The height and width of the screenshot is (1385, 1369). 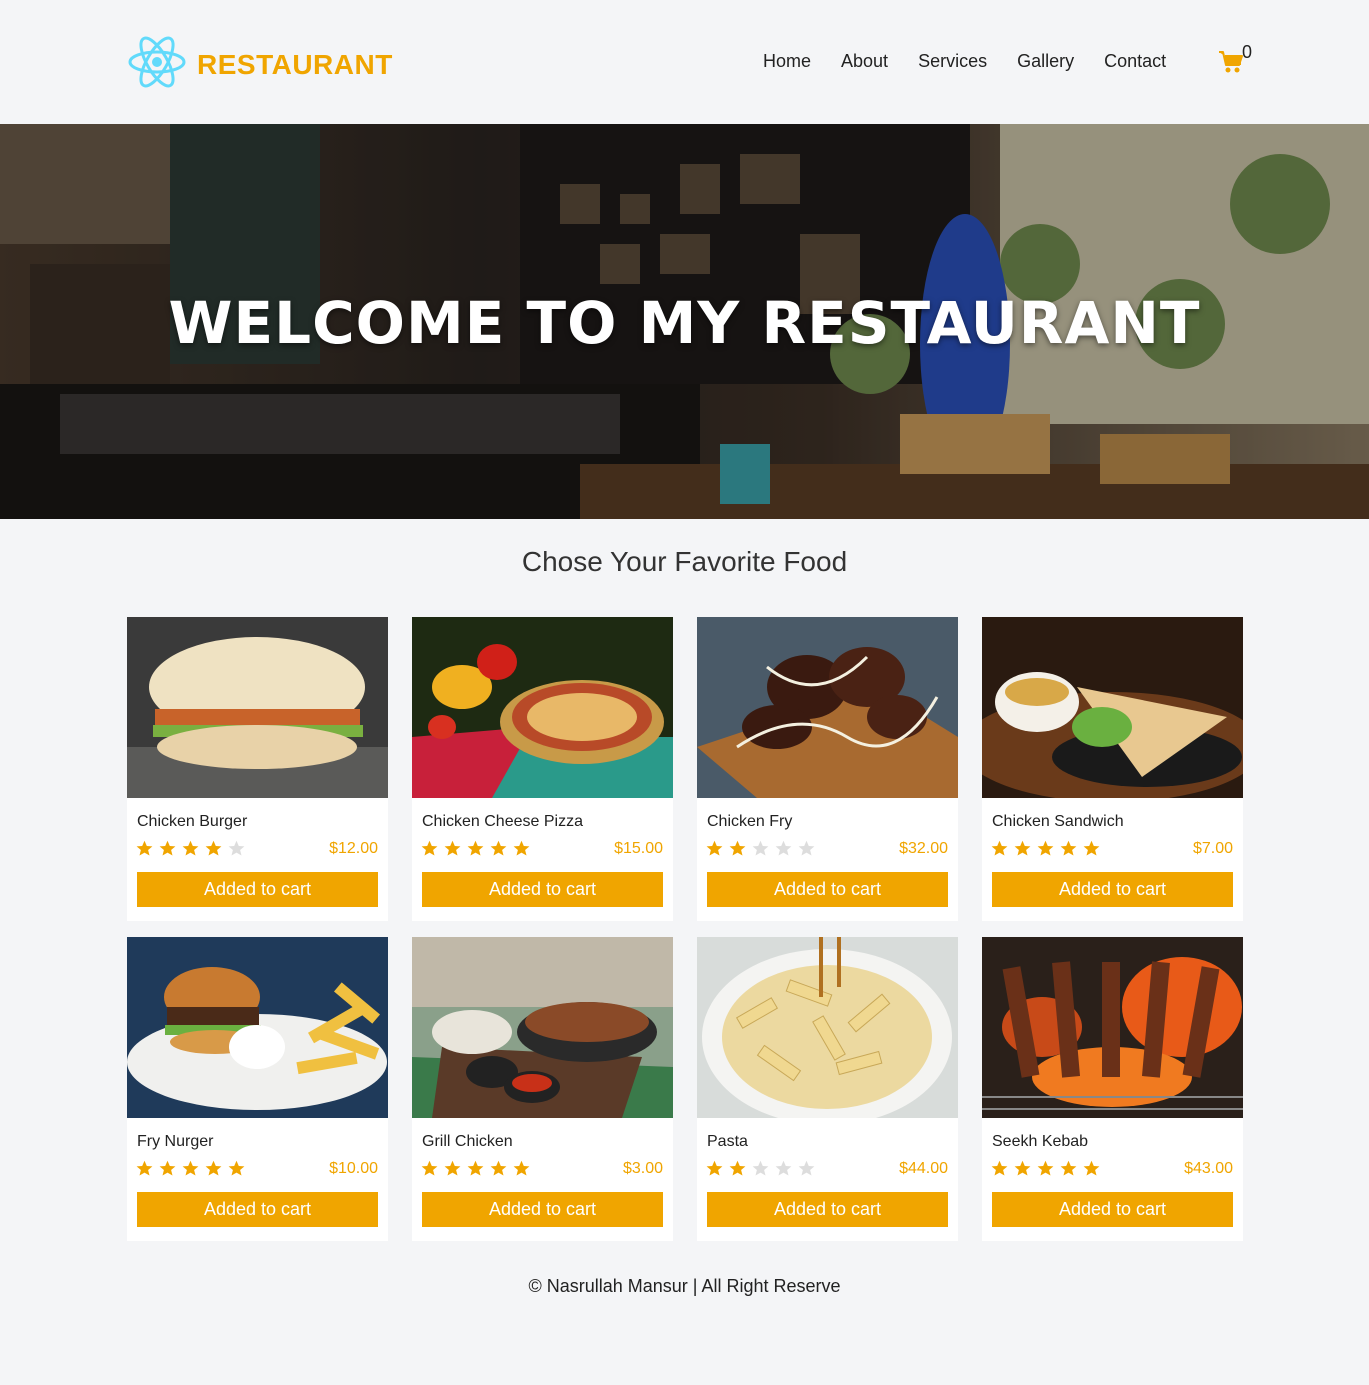 I want to click on food-name: Grill Chicken, so click(x=467, y=1141).